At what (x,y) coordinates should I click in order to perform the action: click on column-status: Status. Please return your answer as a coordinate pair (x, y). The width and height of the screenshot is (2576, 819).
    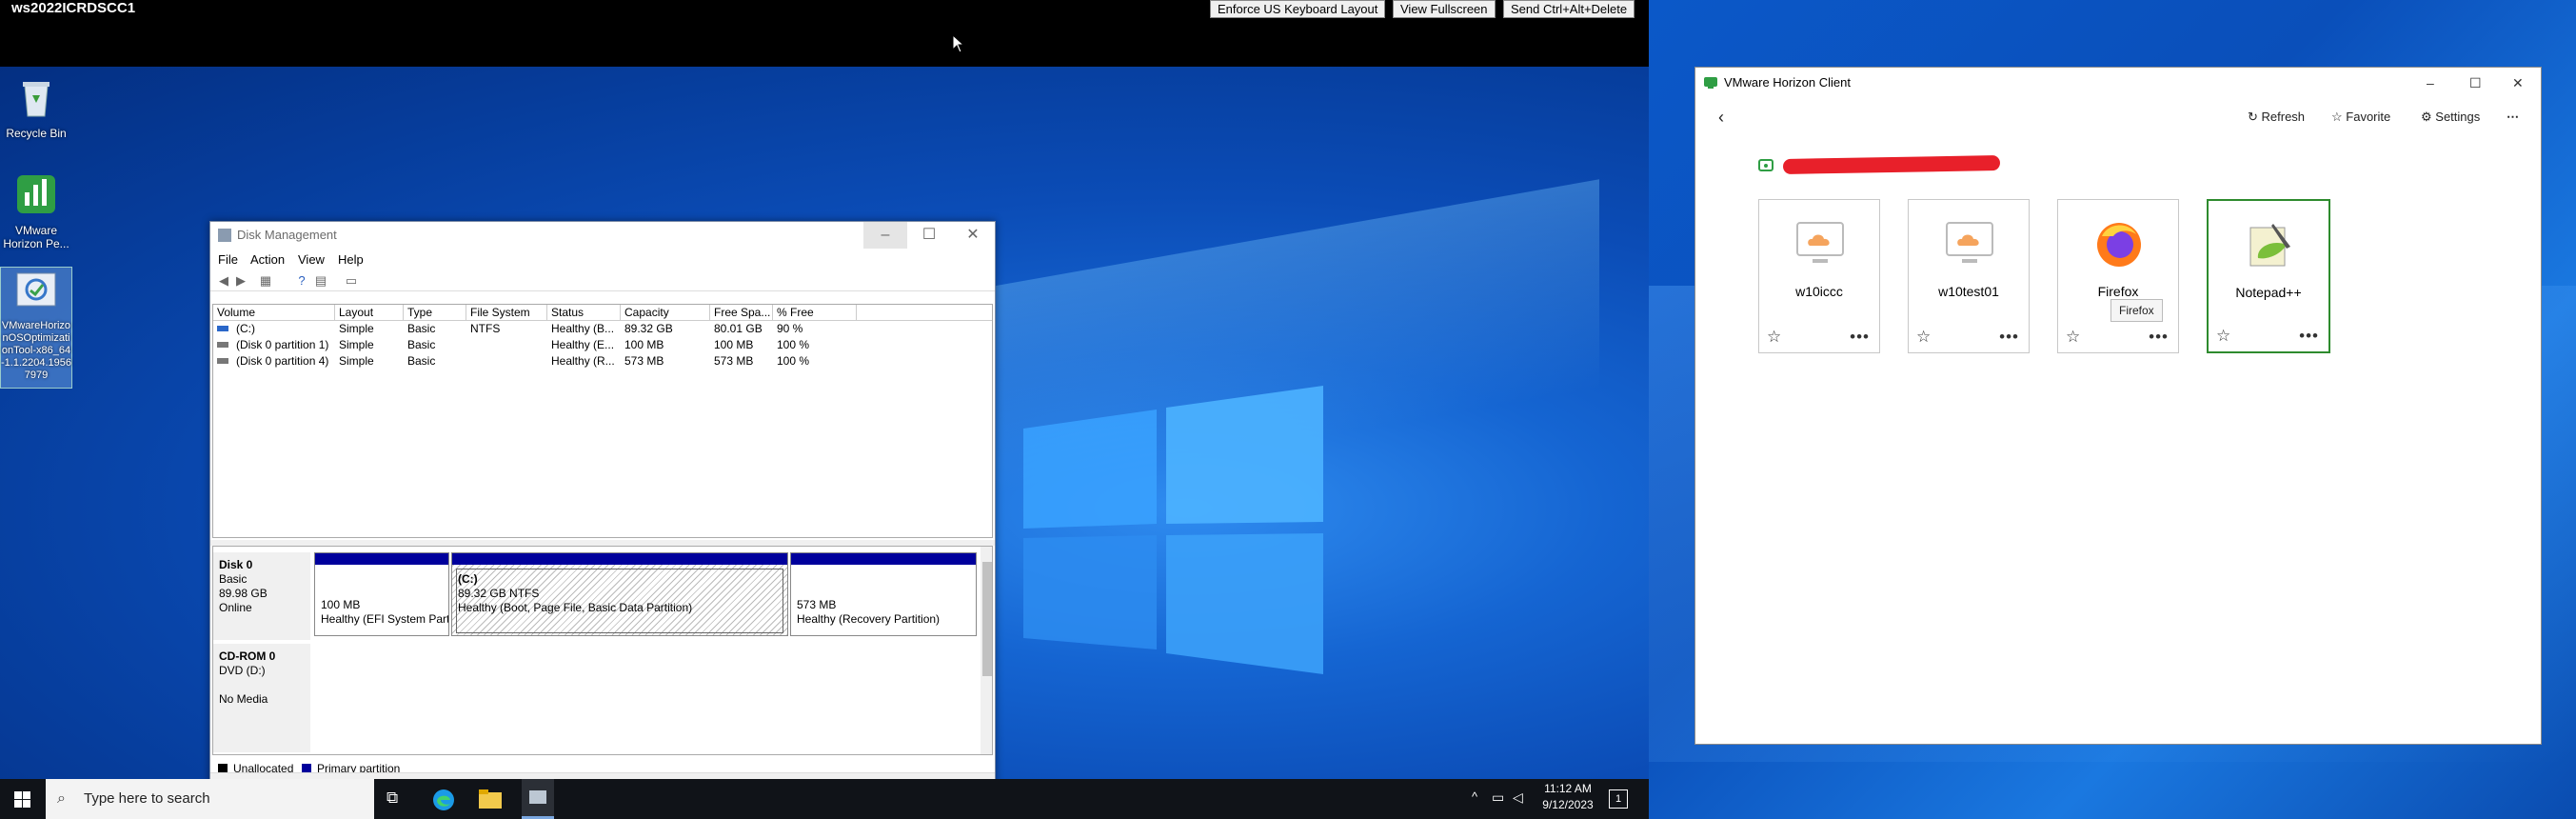
    Looking at the image, I should click on (584, 313).